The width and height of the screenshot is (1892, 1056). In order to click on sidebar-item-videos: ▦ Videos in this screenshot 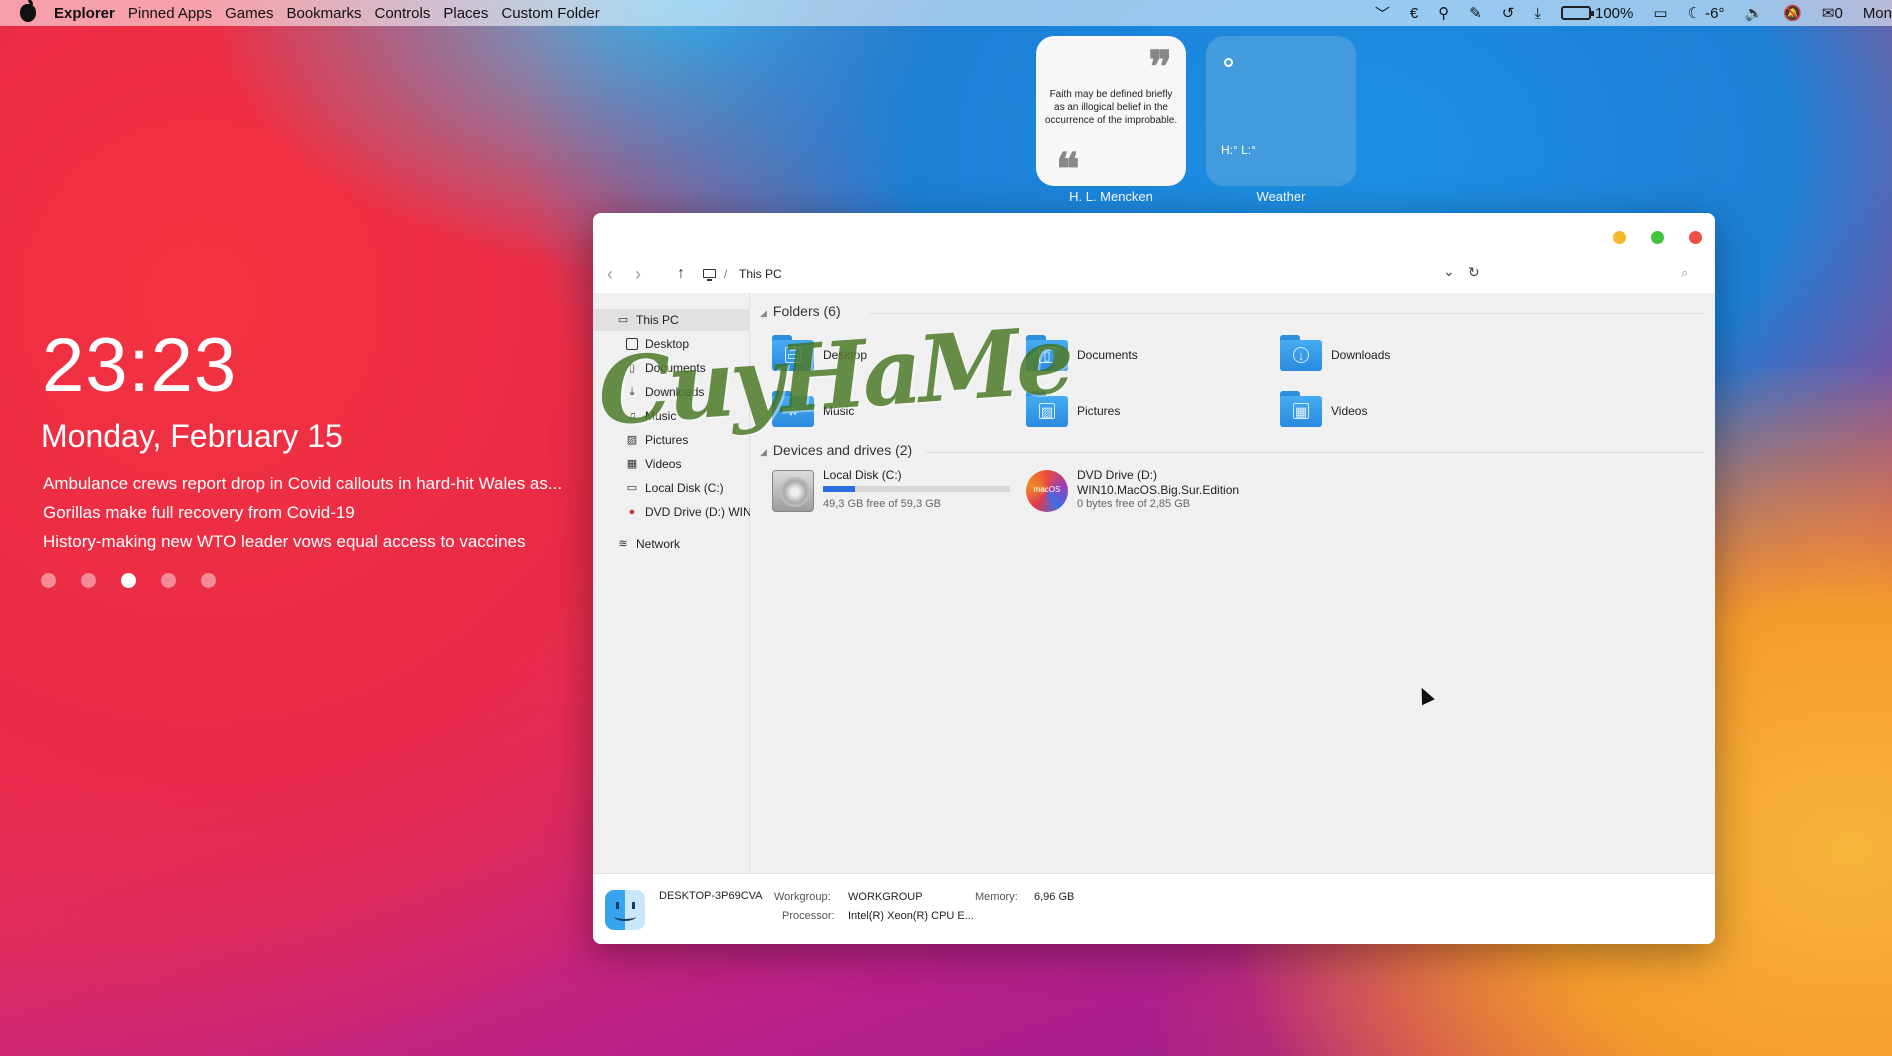, I will do `click(671, 464)`.